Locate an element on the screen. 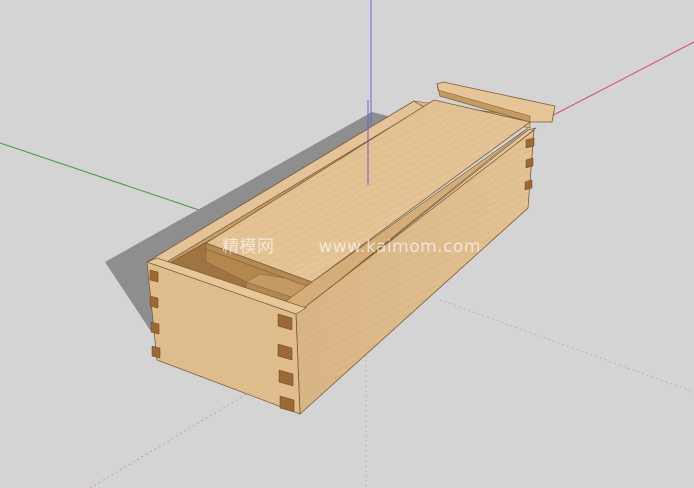 The width and height of the screenshot is (694, 488). watermark: 精模网 www.kaimom.com is located at coordinates (351, 244).